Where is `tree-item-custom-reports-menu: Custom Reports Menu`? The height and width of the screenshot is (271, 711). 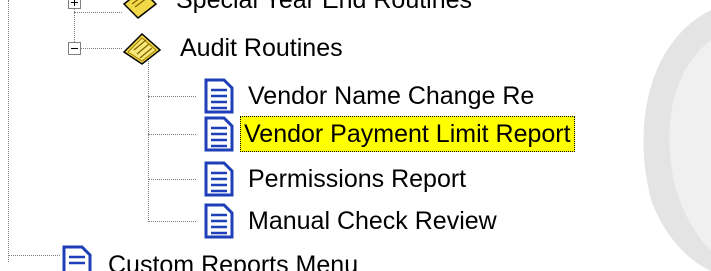 tree-item-custom-reports-menu: Custom Reports Menu is located at coordinates (240, 258).